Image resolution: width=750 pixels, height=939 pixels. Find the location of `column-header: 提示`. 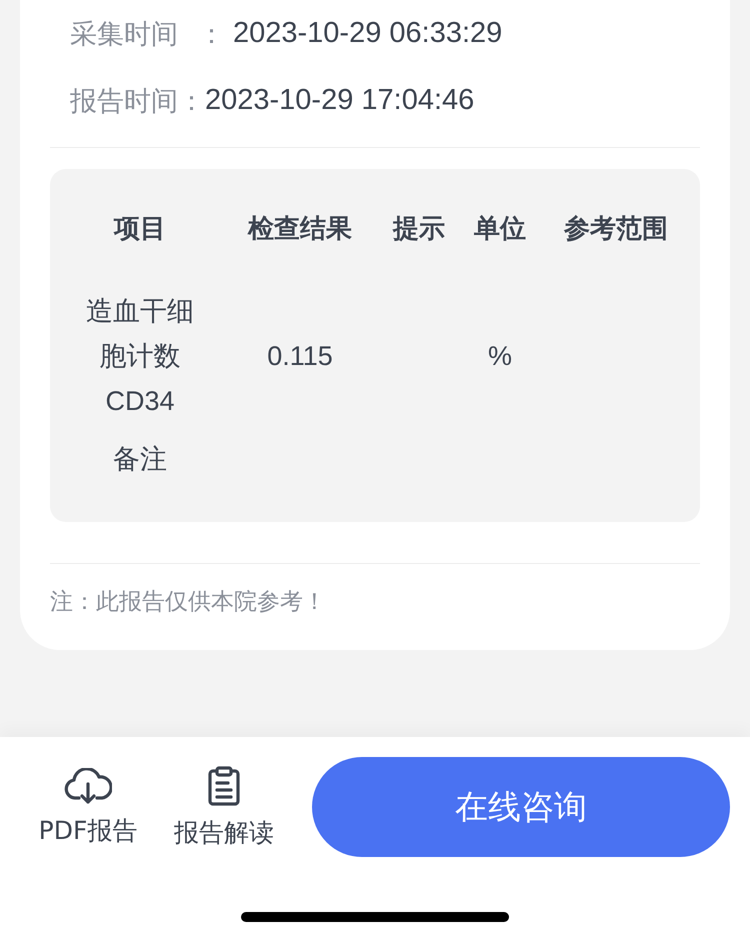

column-header: 提示 is located at coordinates (419, 229).